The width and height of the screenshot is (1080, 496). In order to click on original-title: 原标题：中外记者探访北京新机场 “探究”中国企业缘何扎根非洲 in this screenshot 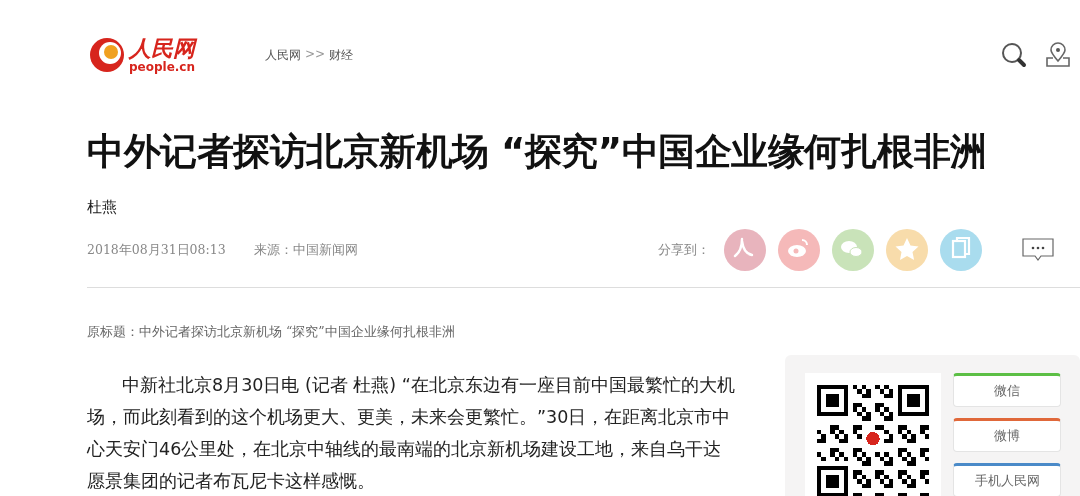, I will do `click(271, 332)`.